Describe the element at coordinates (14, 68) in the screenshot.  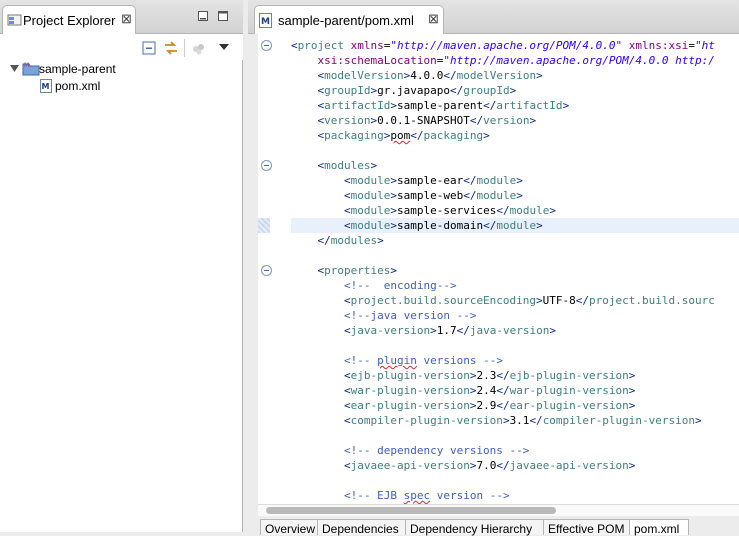
I see `expanded-arrow-icon` at that location.